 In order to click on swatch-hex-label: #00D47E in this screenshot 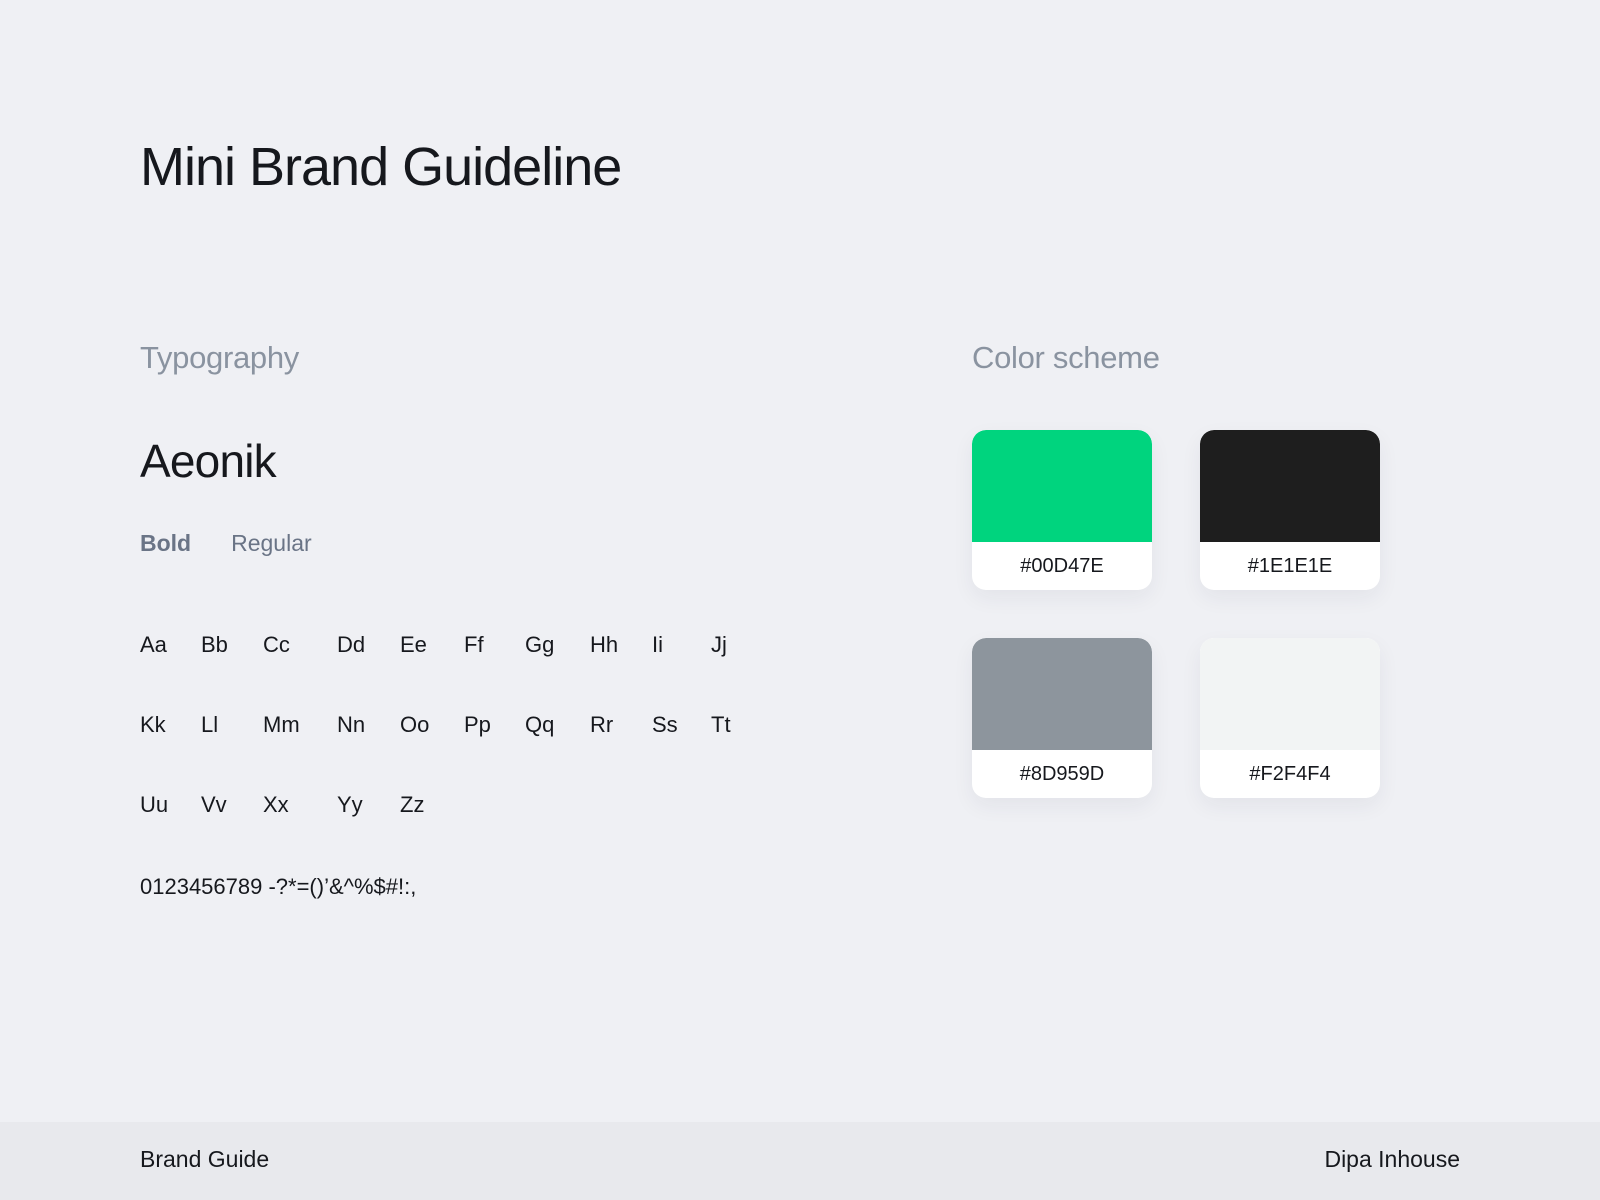, I will do `click(1062, 566)`.